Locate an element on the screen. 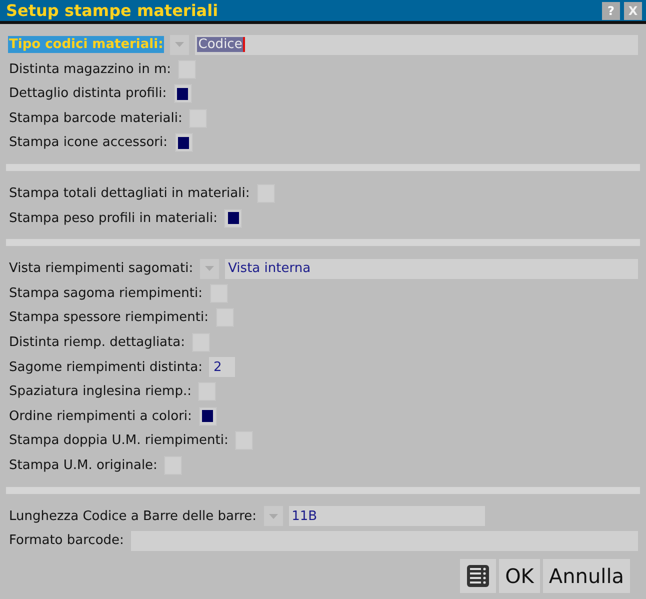 Image resolution: width=646 pixels, height=599 pixels. field-label: Lunghezza Codice a Barre delle barre: is located at coordinates (133, 516).